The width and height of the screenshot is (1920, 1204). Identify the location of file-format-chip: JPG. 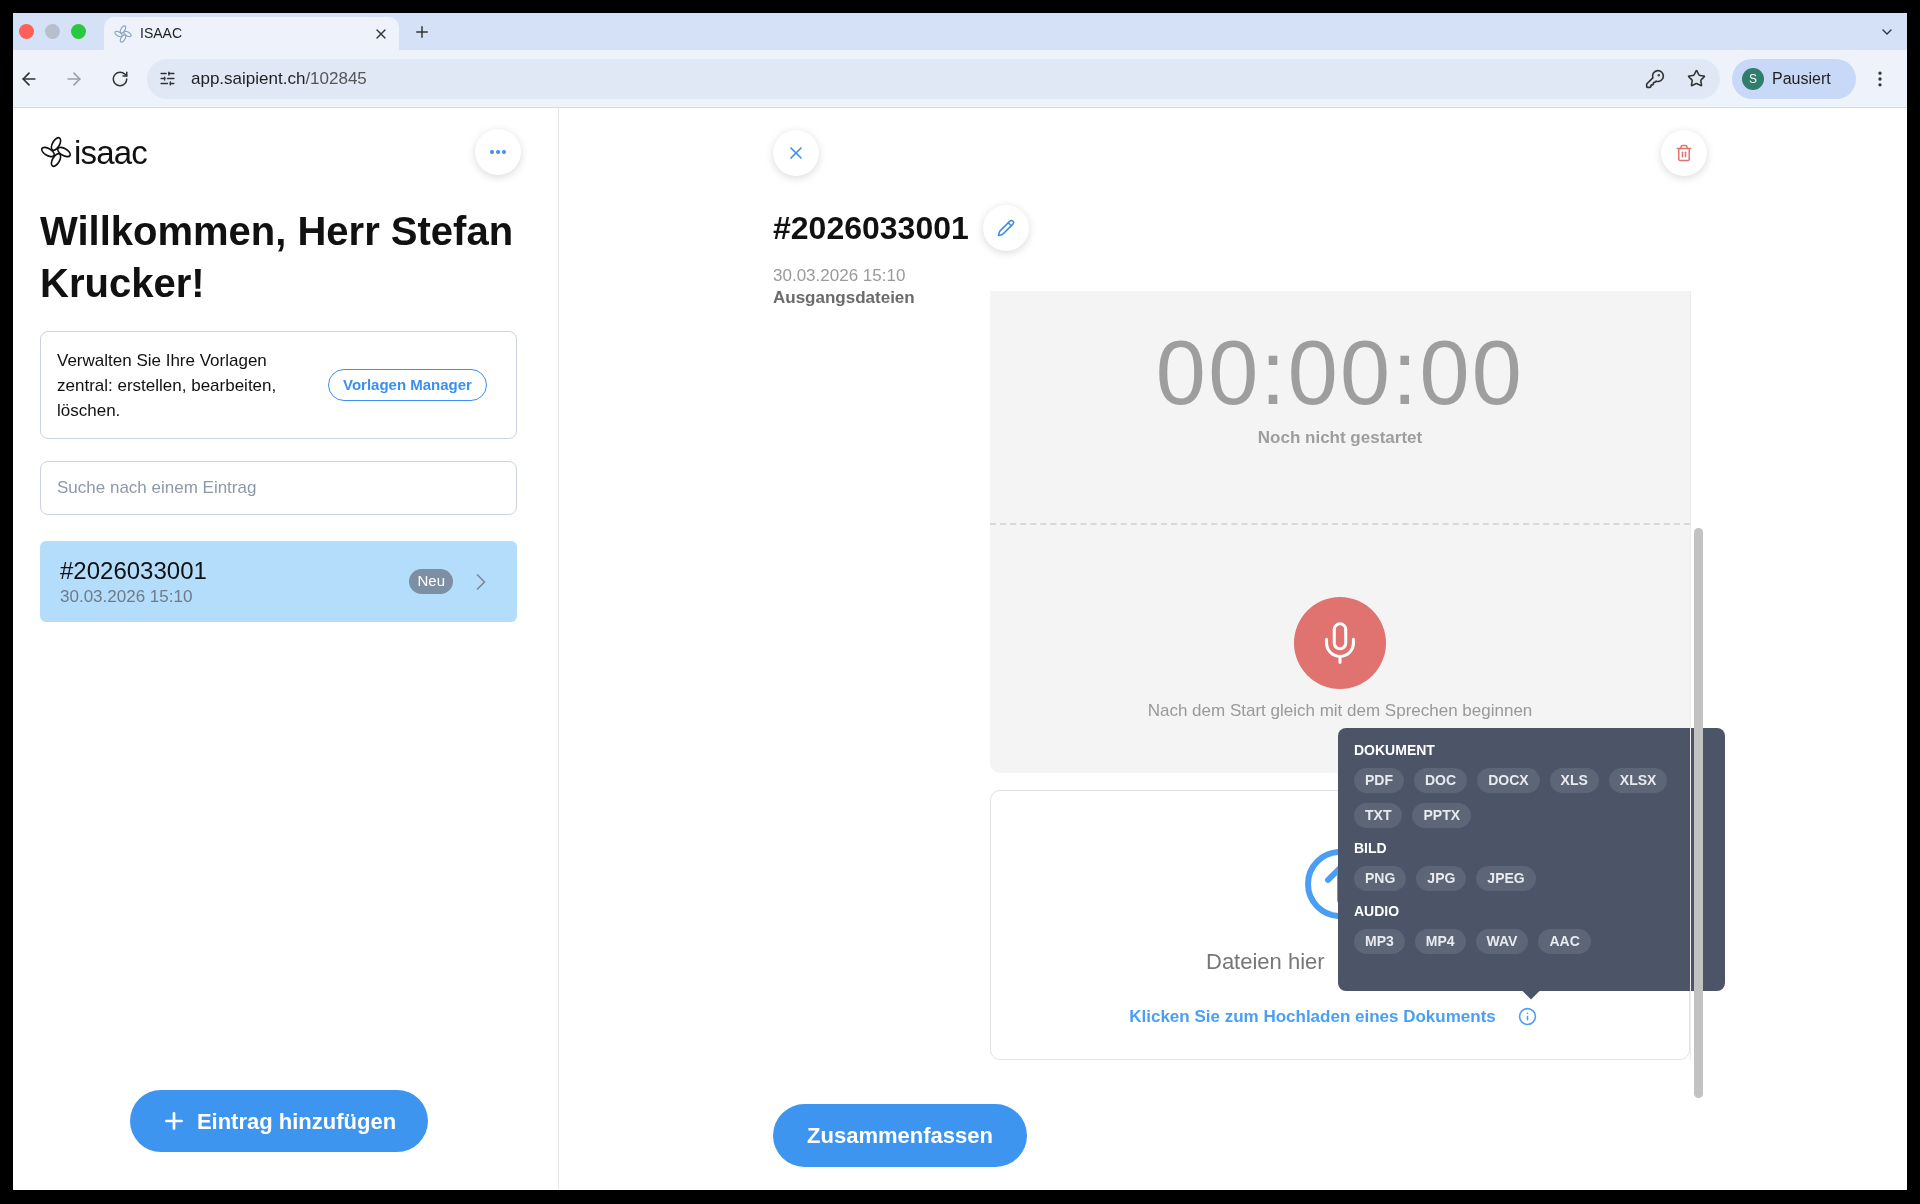
(1441, 878).